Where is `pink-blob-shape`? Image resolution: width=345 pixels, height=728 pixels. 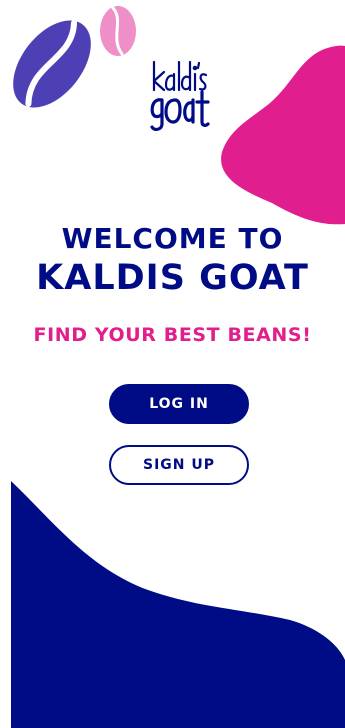
pink-blob-shape is located at coordinates (283, 135).